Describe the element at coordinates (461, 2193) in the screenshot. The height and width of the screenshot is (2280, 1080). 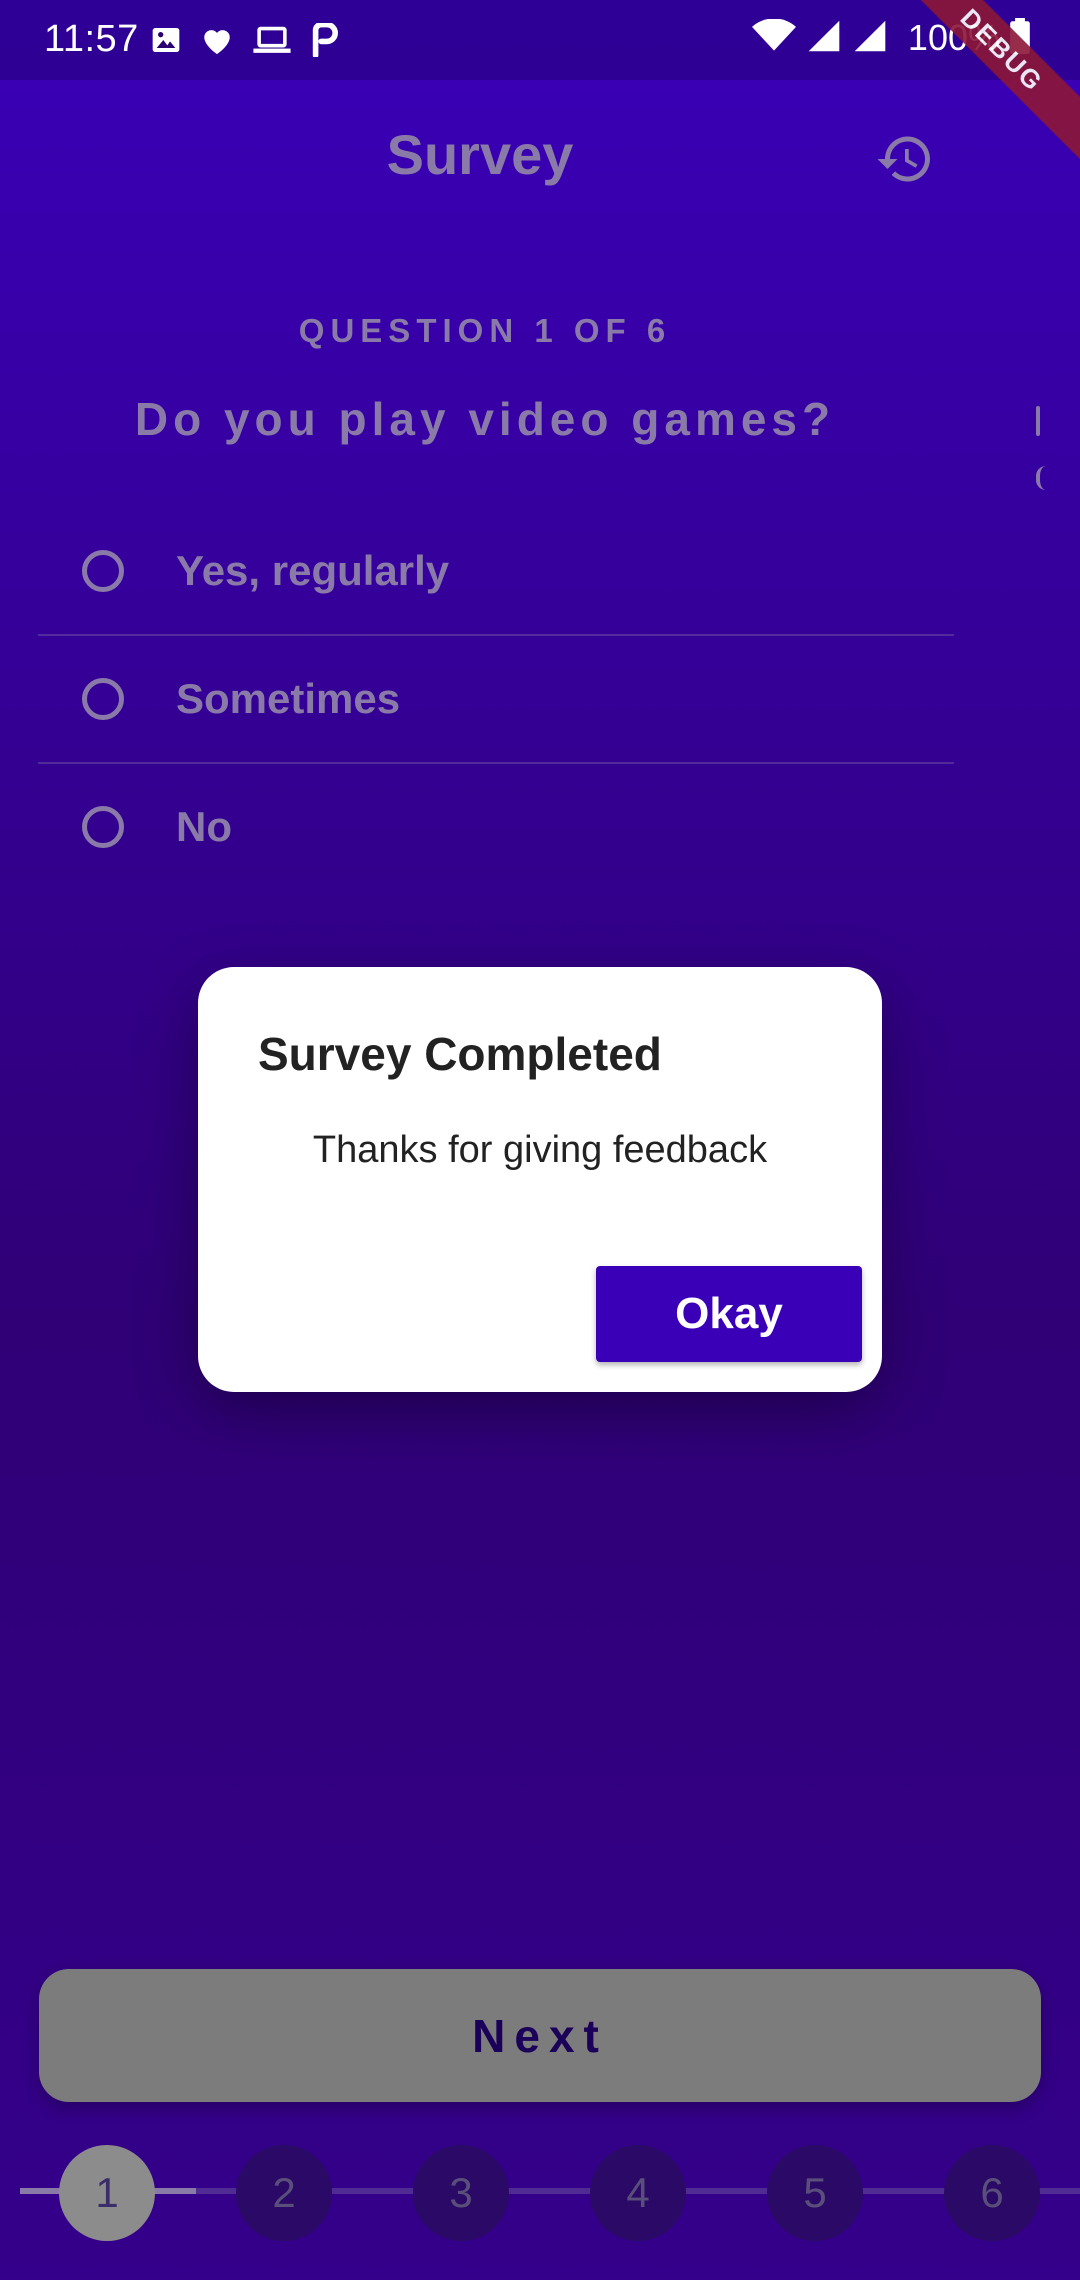
I see `step-3: 3` at that location.